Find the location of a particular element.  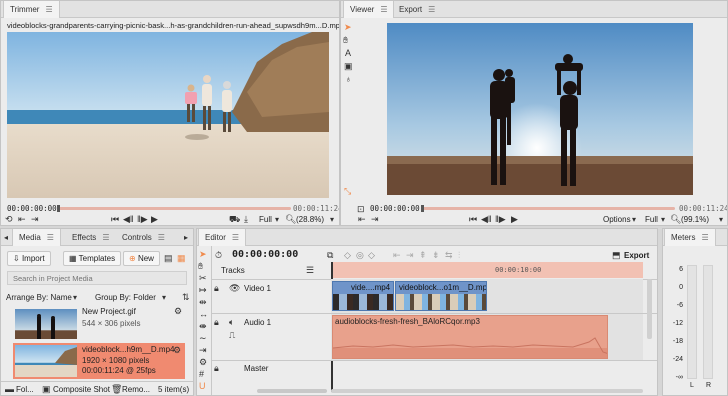

chevron-left-icon: ◂ is located at coordinates (6, 238).